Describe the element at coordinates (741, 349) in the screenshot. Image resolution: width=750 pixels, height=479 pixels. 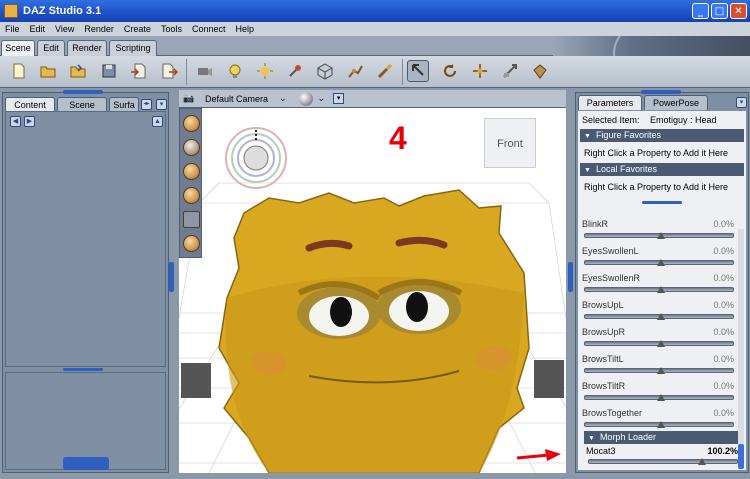
I see `property-scrollbar` at that location.